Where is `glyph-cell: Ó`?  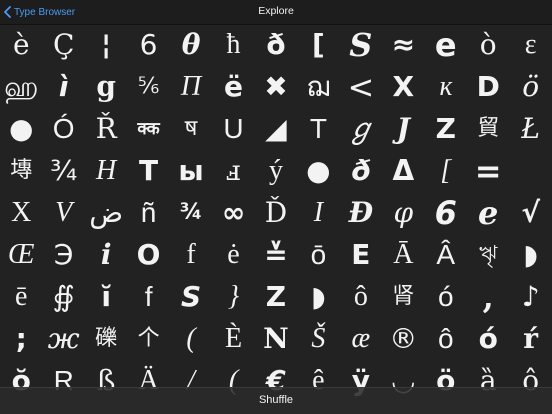 glyph-cell: Ó is located at coordinates (63, 129).